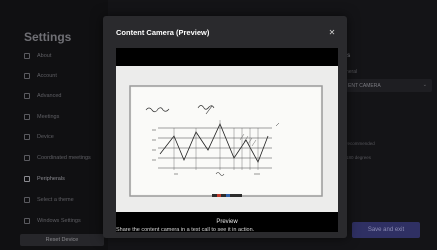 The width and height of the screenshot is (437, 250). Describe the element at coordinates (27, 221) in the screenshot. I see `windows-icon` at that location.